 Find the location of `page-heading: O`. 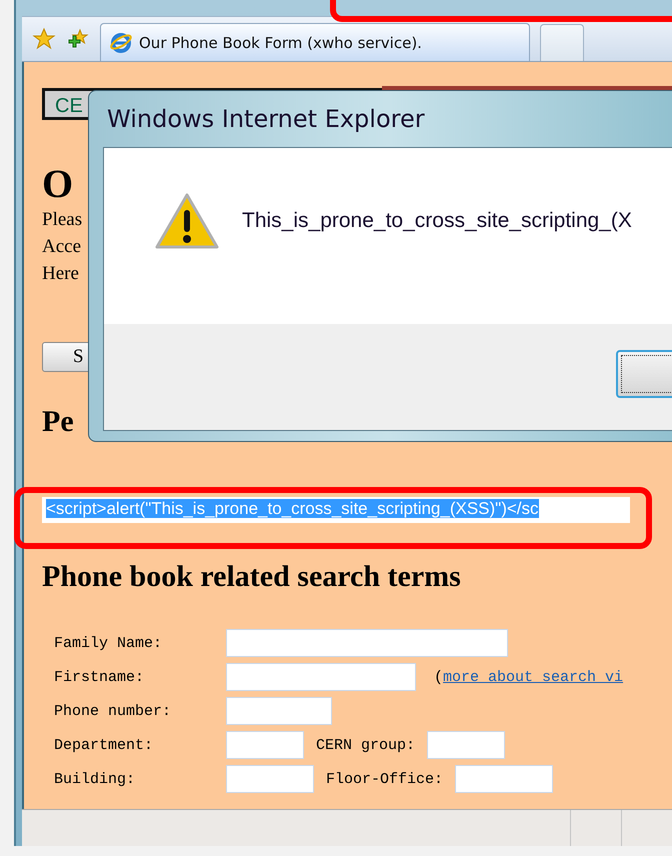

page-heading: O is located at coordinates (58, 184).